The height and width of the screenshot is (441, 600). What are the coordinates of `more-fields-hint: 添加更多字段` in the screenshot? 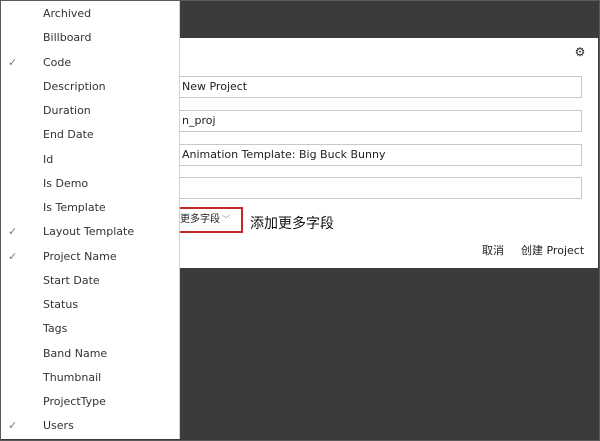 It's located at (292, 224).